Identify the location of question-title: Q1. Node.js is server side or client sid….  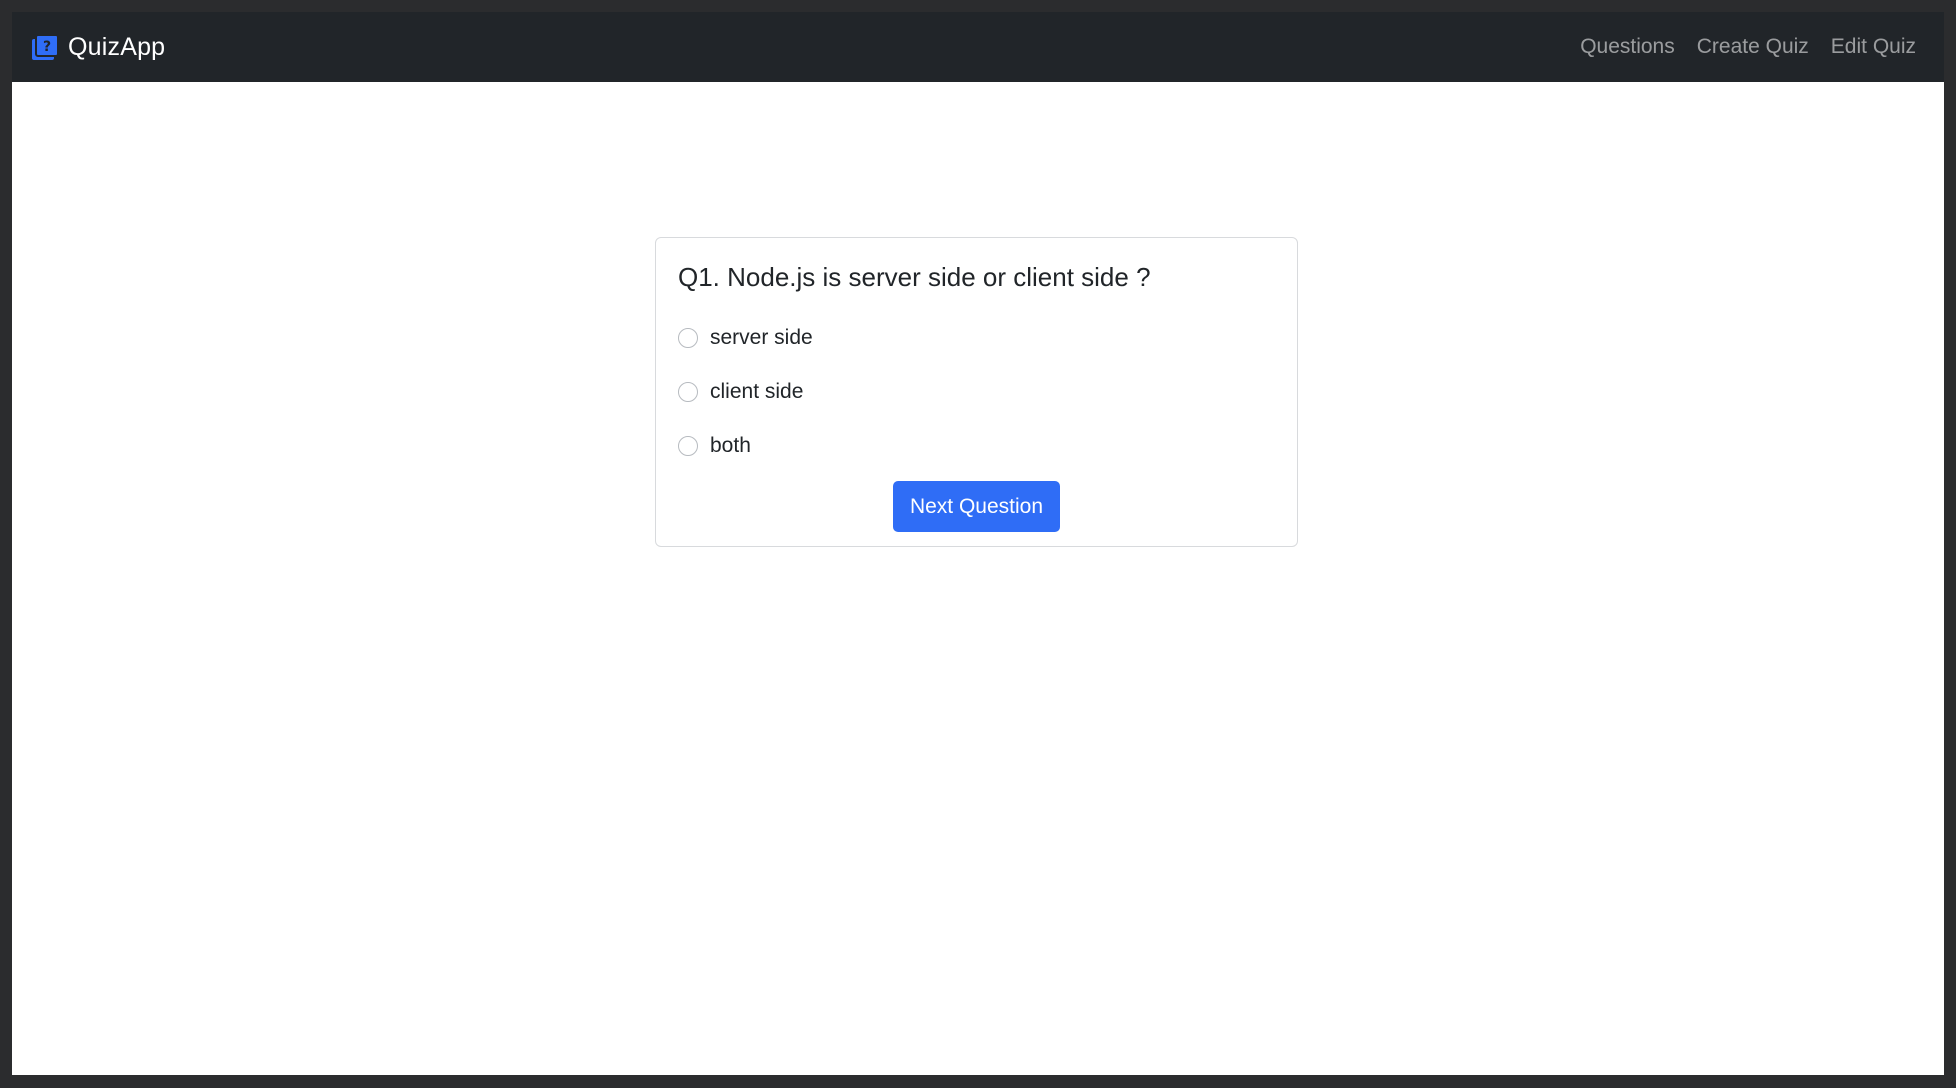
(914, 277).